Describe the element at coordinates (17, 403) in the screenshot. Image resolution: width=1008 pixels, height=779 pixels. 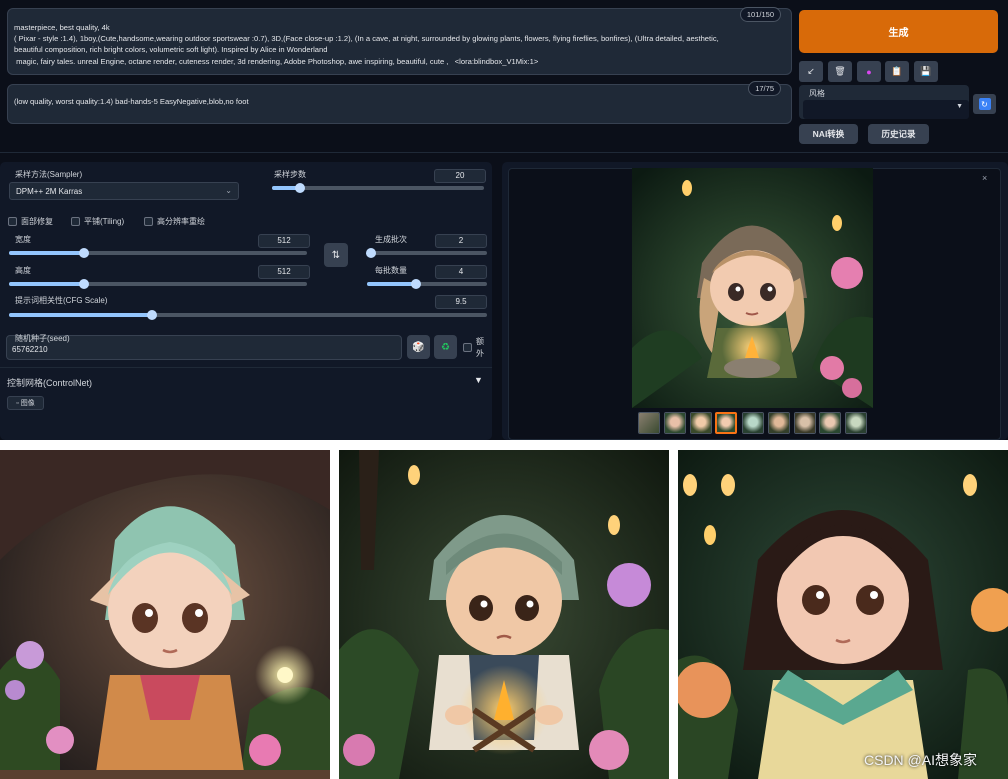
I see `image-icon: ▫` at that location.